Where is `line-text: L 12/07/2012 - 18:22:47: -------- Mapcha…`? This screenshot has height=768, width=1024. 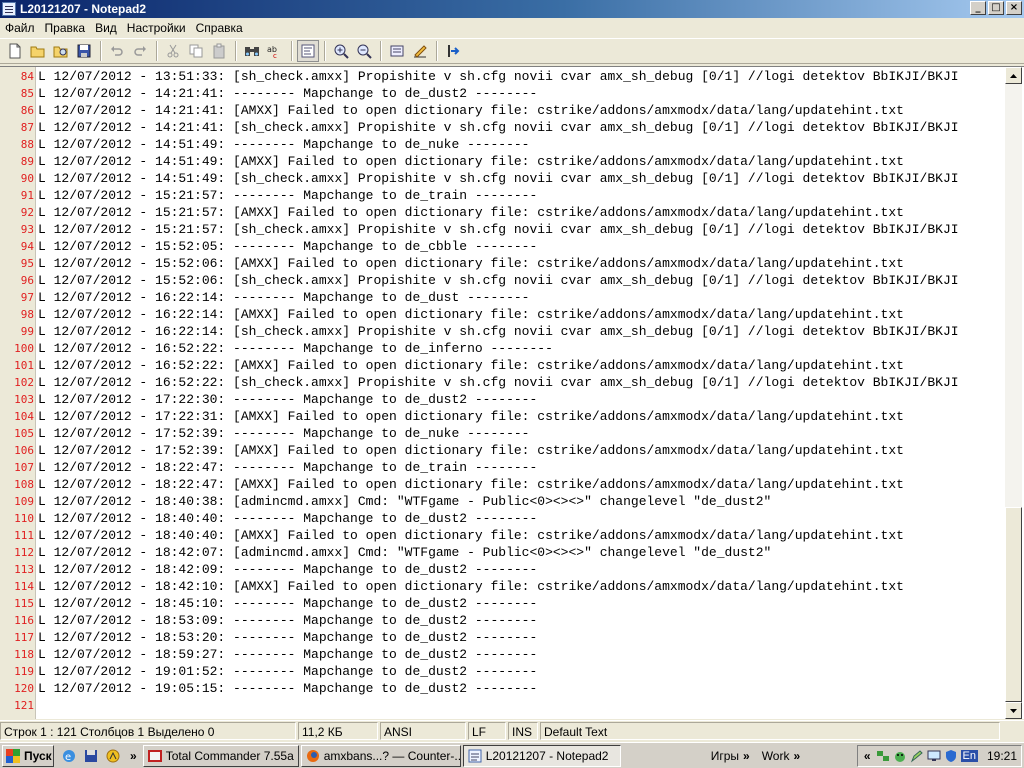 line-text: L 12/07/2012 - 18:22:47: -------- Mapcha… is located at coordinates (287, 467).